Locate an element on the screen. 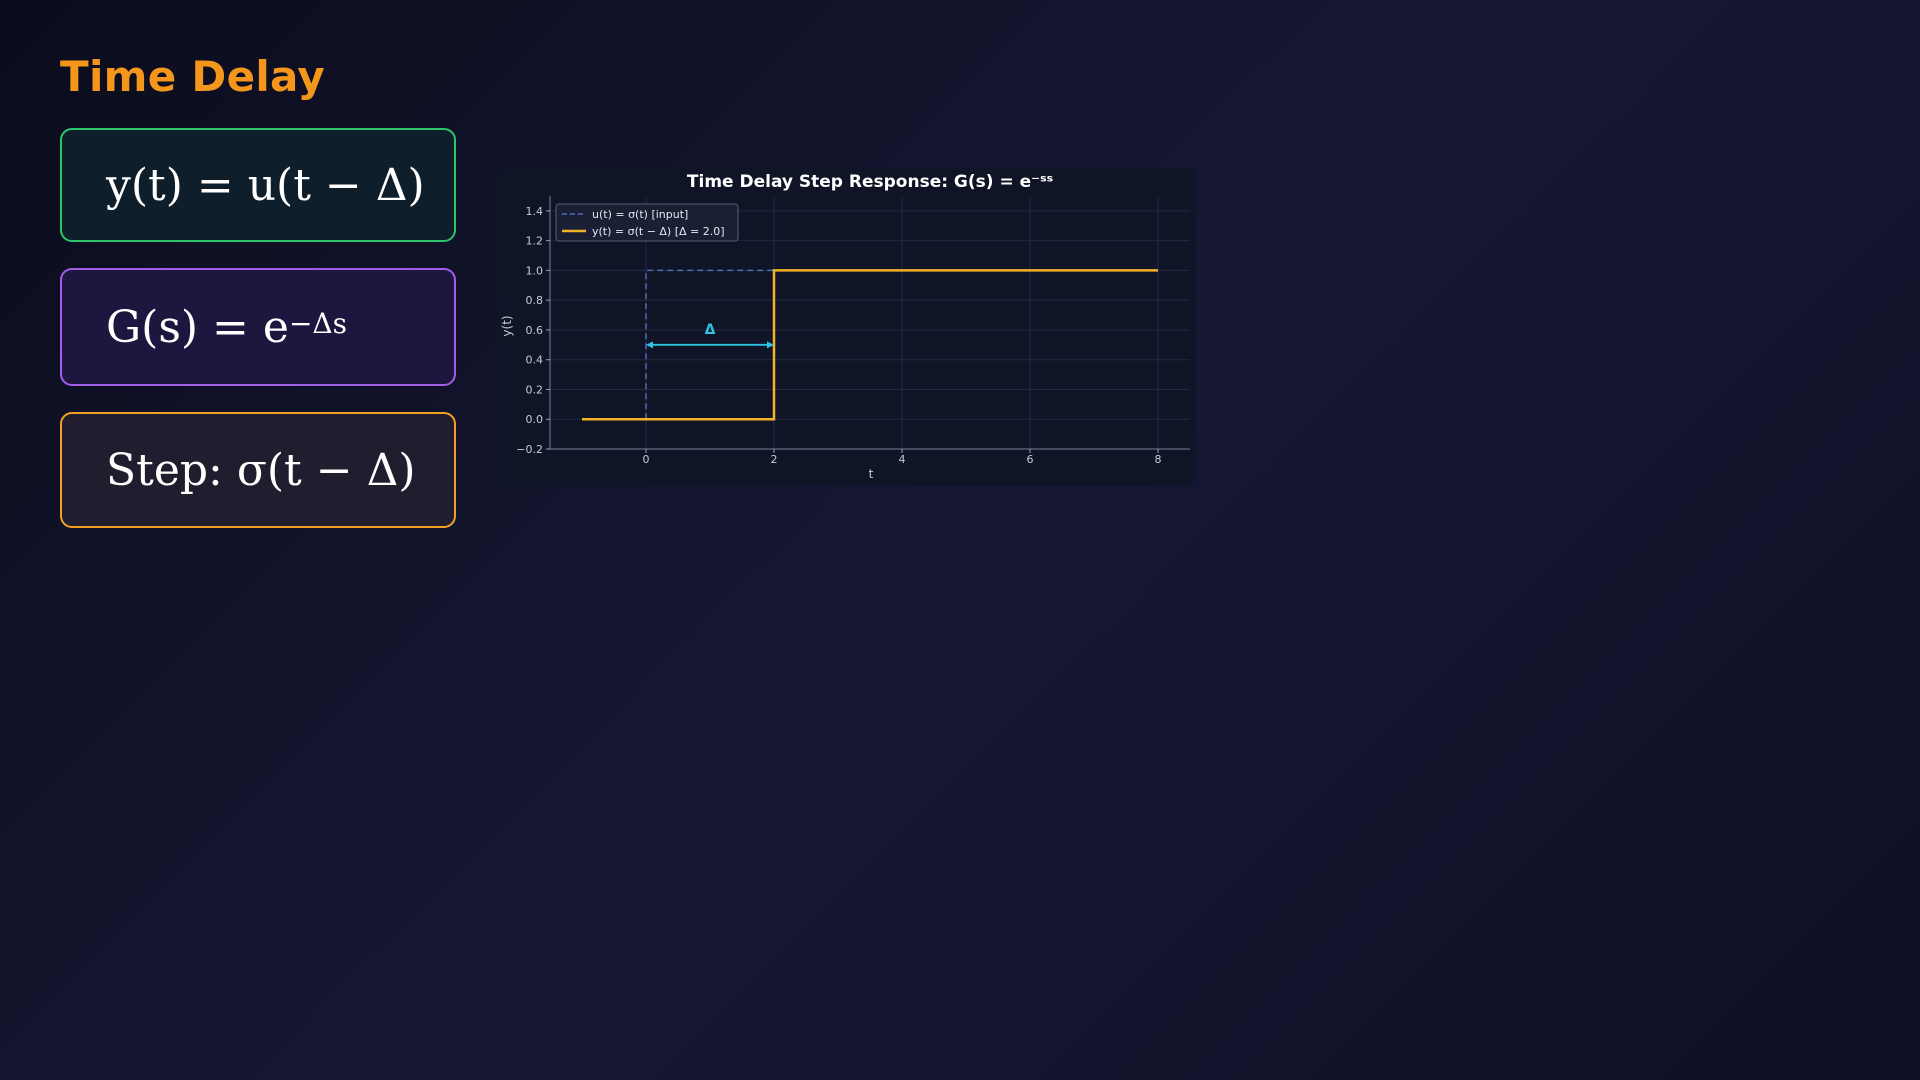  y-tick-label: 1.4 is located at coordinates (535, 211).